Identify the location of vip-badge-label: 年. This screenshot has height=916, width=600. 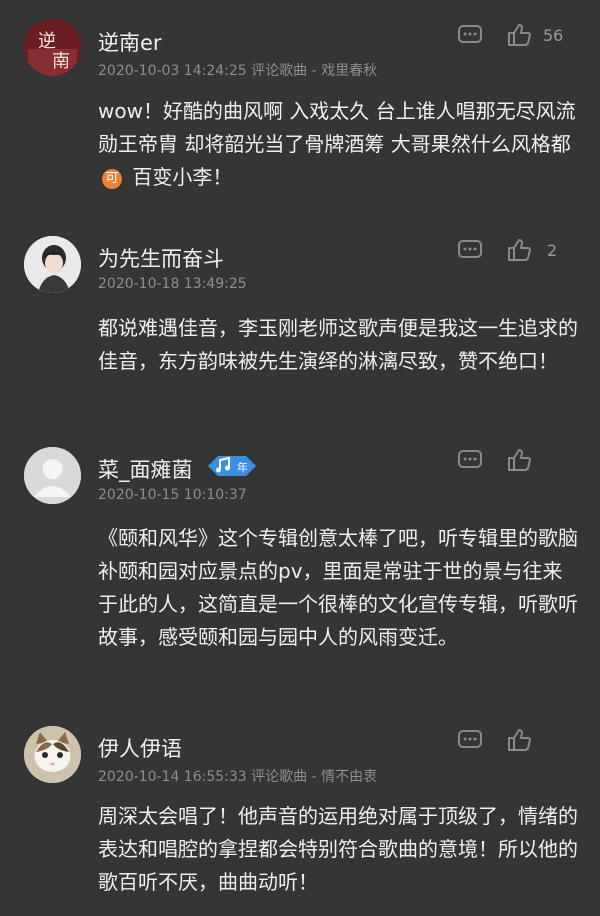
(242, 467).